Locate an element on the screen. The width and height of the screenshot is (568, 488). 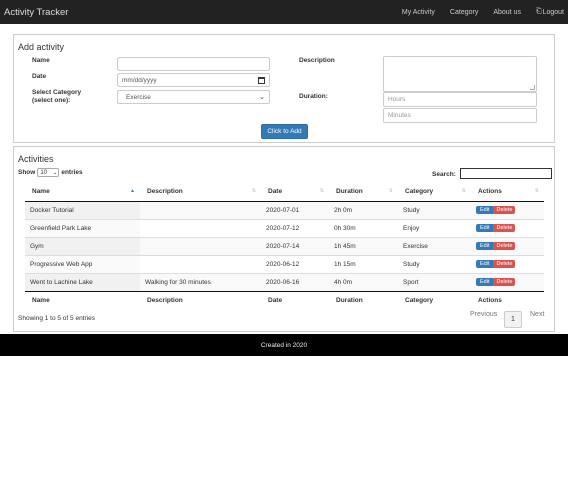
category-select-value: Exercise is located at coordinates (138, 97).